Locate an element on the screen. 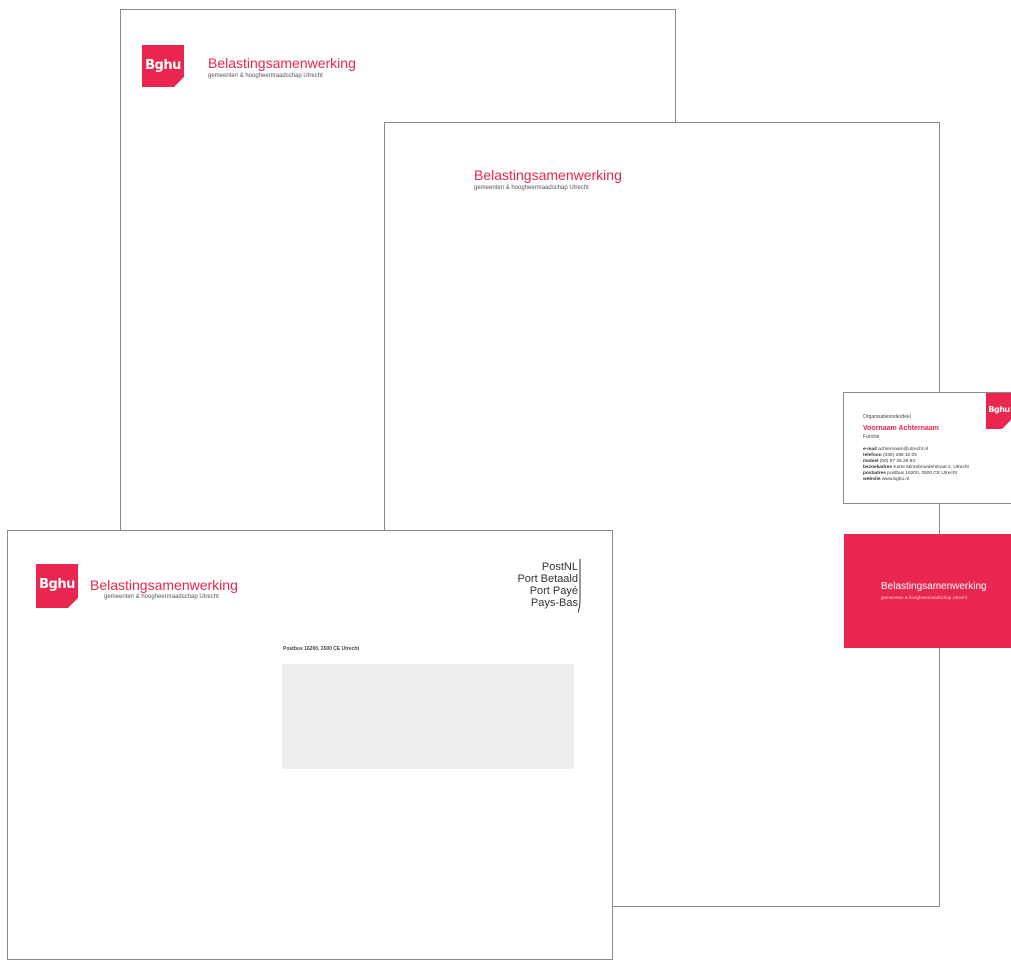  card-function: Functie is located at coordinates (871, 437).